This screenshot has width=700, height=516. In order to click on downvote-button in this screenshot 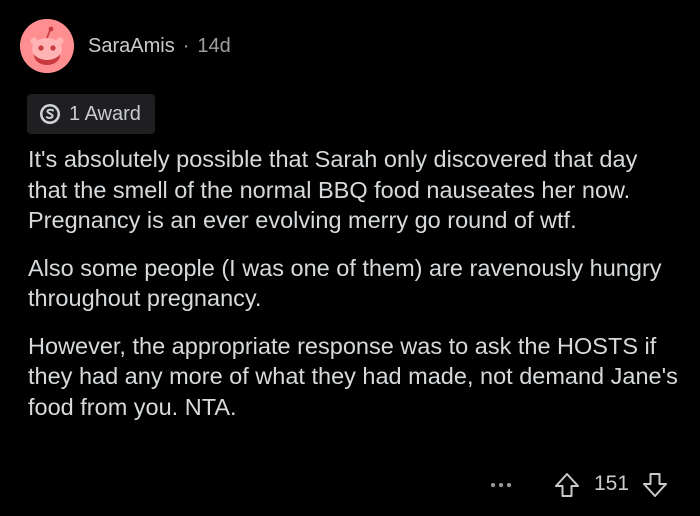, I will do `click(655, 485)`.